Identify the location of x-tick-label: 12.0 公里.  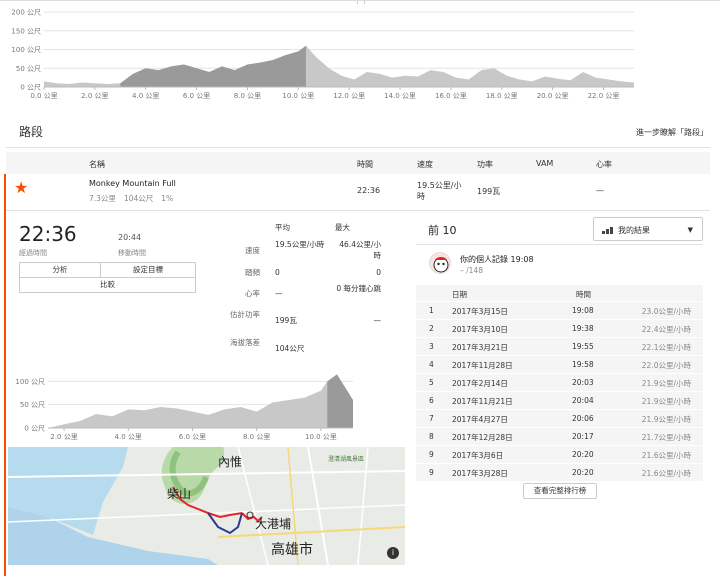
(349, 96).